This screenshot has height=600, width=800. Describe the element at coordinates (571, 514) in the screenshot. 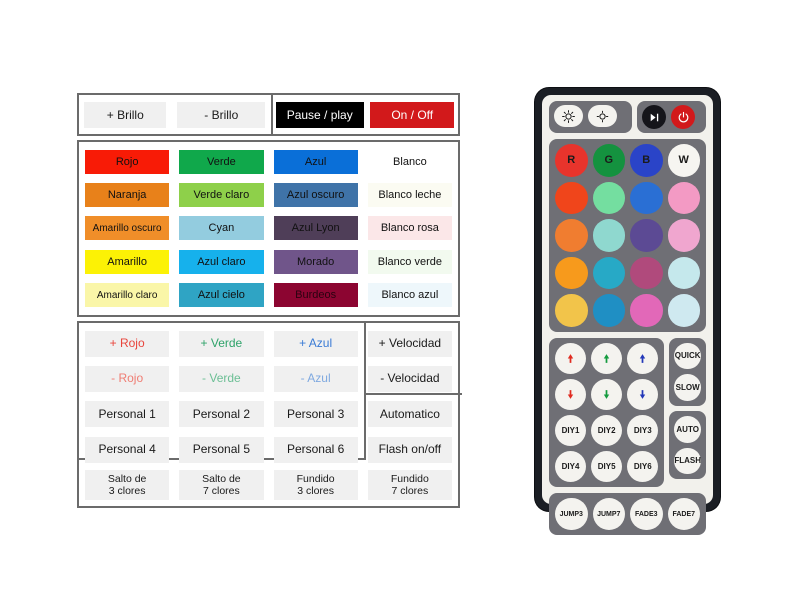

I see `remote-jump-fade-button: JUMP3` at that location.